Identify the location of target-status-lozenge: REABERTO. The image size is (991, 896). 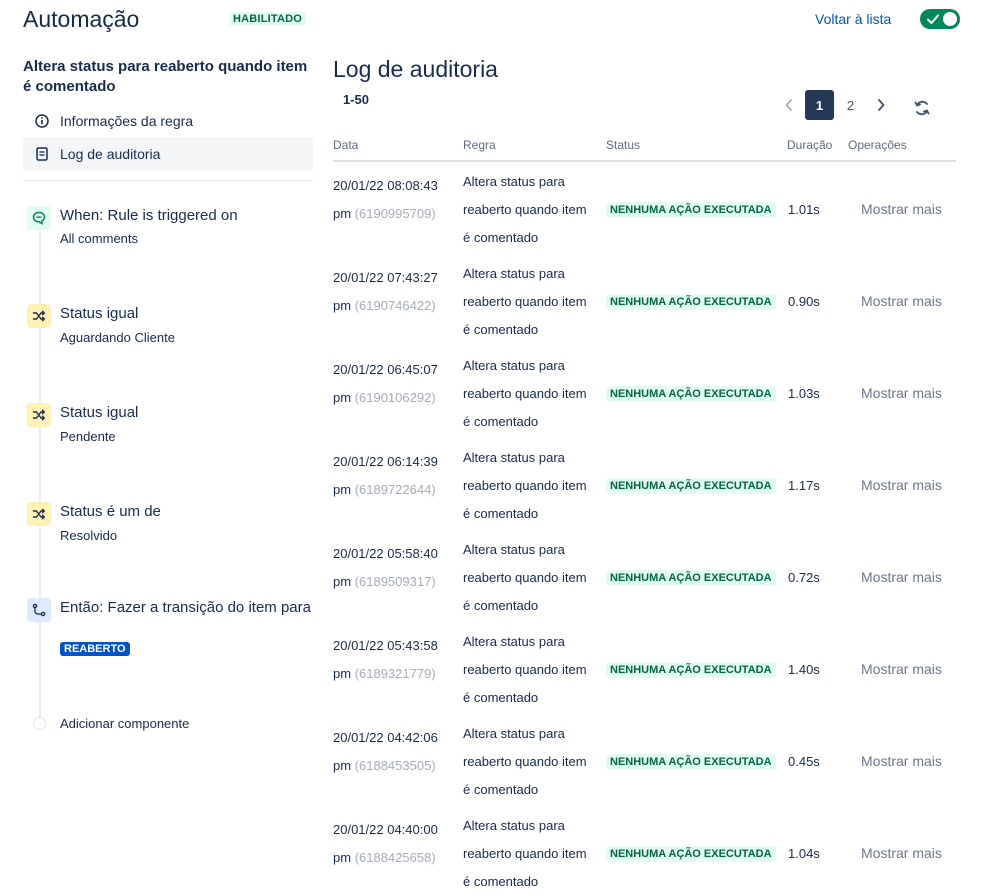
(95, 649).